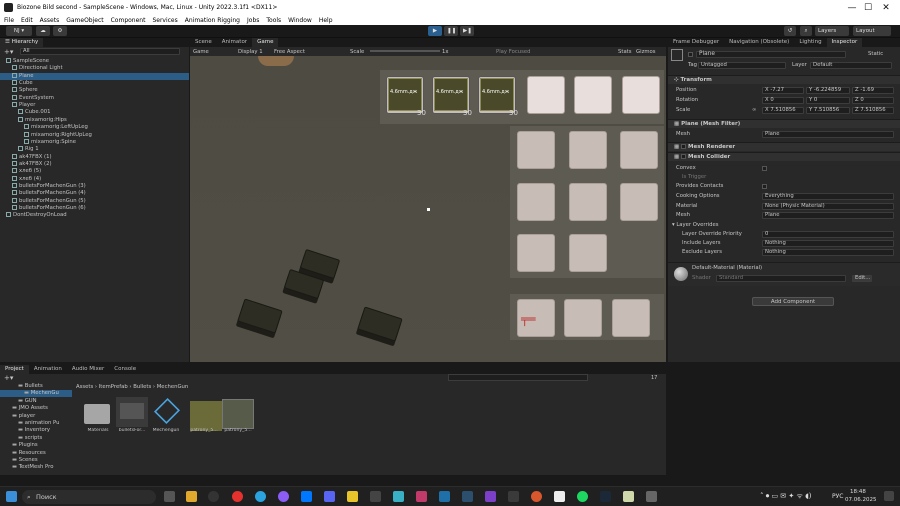 The image size is (900, 506). I want to click on hierarchy-item: bulletsForMachenGun (4), so click(94, 193).